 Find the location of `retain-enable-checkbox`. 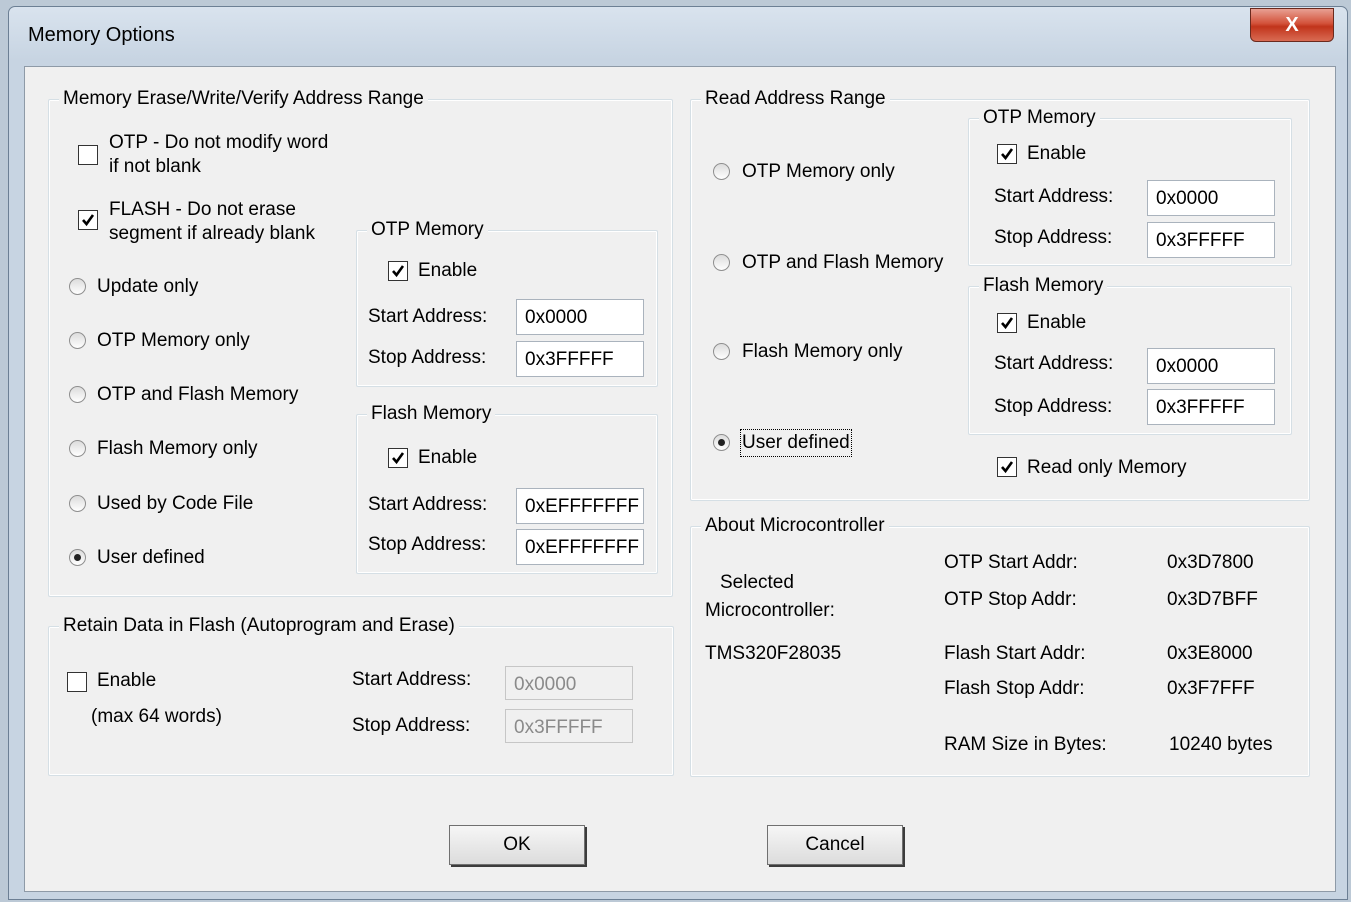

retain-enable-checkbox is located at coordinates (77, 682).